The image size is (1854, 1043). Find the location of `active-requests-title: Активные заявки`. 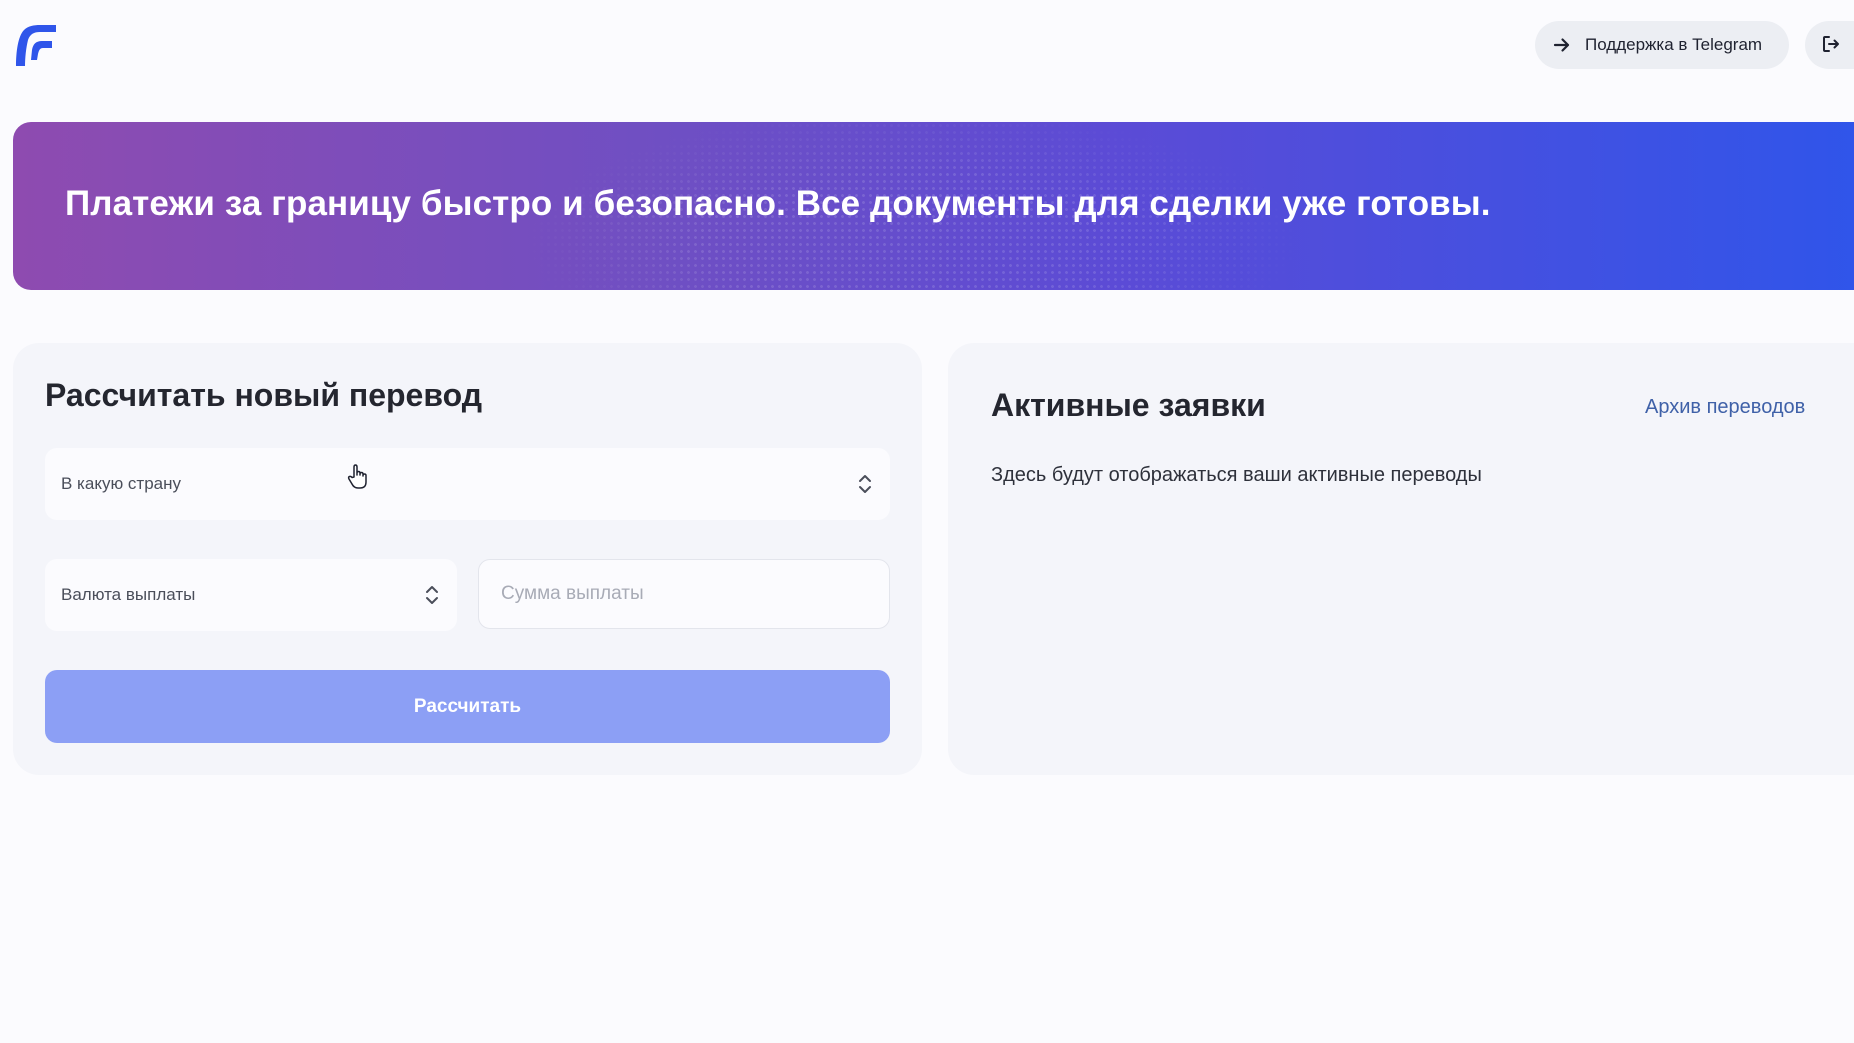

active-requests-title: Активные заявки is located at coordinates (1128, 405).